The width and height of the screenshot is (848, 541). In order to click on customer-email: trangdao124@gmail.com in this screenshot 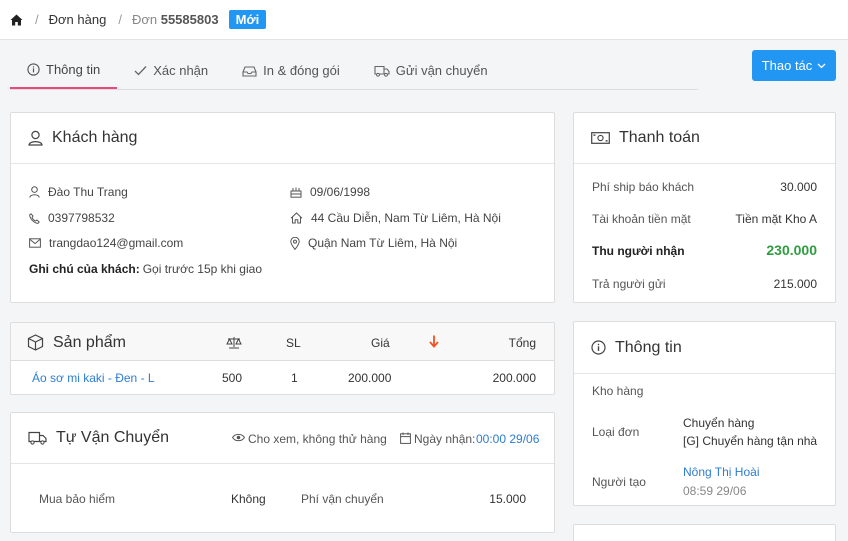, I will do `click(116, 243)`.